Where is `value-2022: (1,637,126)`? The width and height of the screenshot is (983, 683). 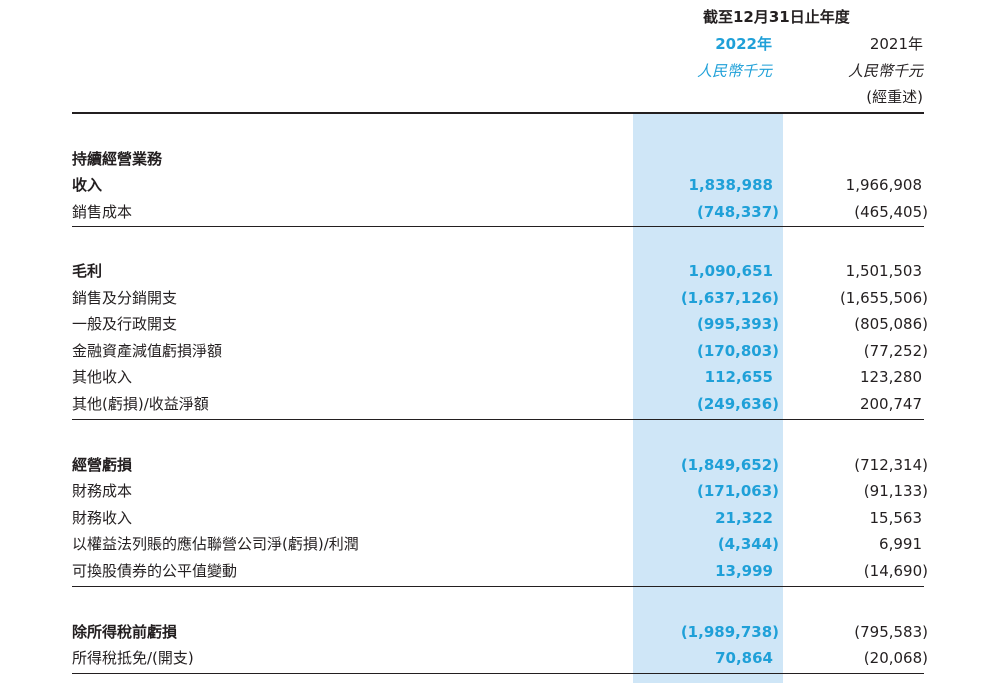
value-2022: (1,637,126) is located at coordinates (729, 298).